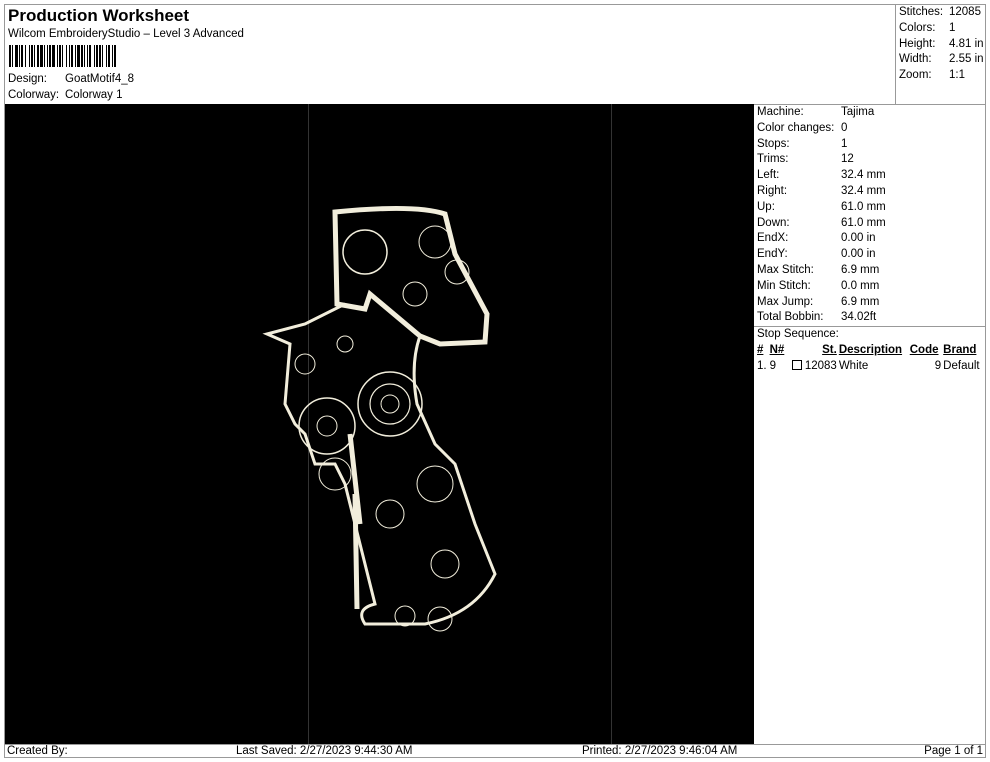 The width and height of the screenshot is (990, 762). Describe the element at coordinates (100, 79) in the screenshot. I see `design-value: GoatMotif4_8` at that location.